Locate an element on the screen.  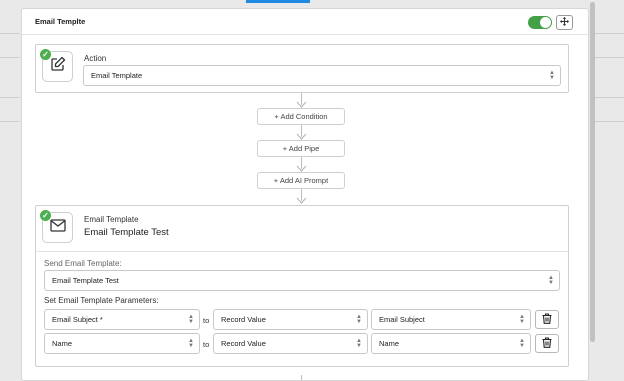
mail-icon is located at coordinates (57, 227).